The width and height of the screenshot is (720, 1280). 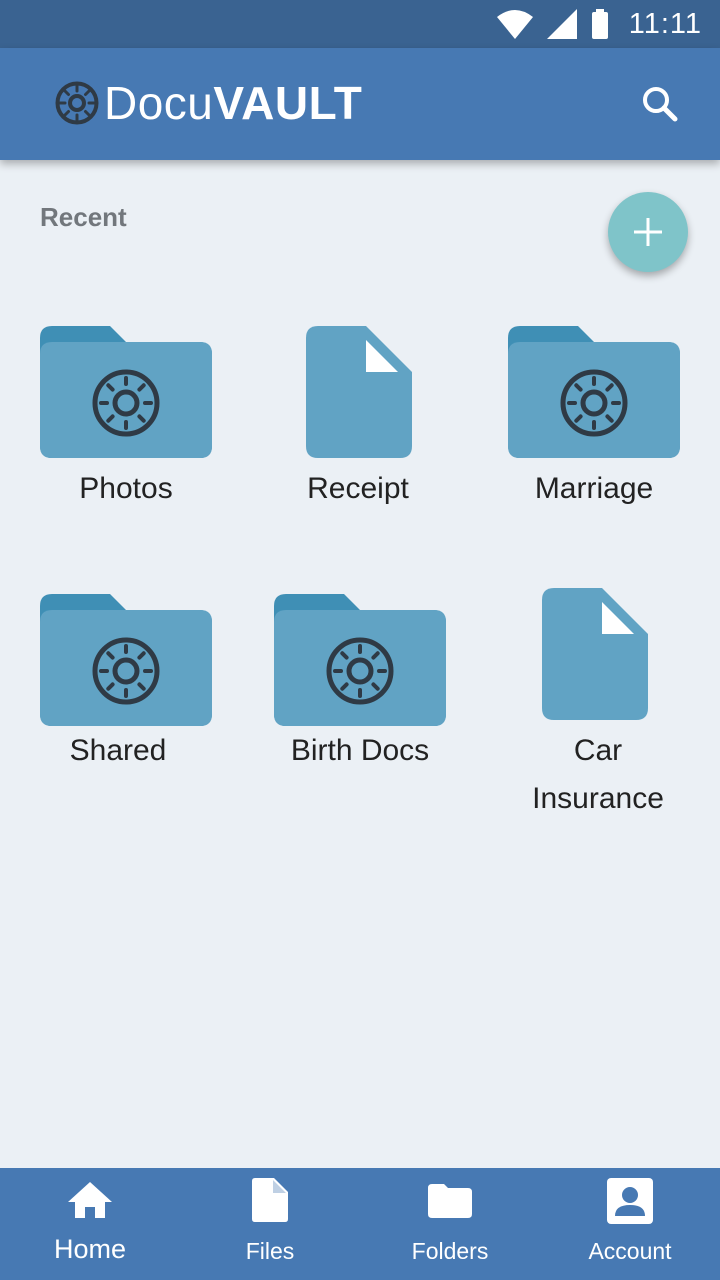 I want to click on search-icon, so click(x=660, y=104).